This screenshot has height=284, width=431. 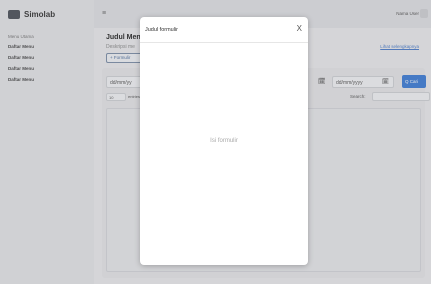 I want to click on modal-title: Judul formulir, so click(x=162, y=30).